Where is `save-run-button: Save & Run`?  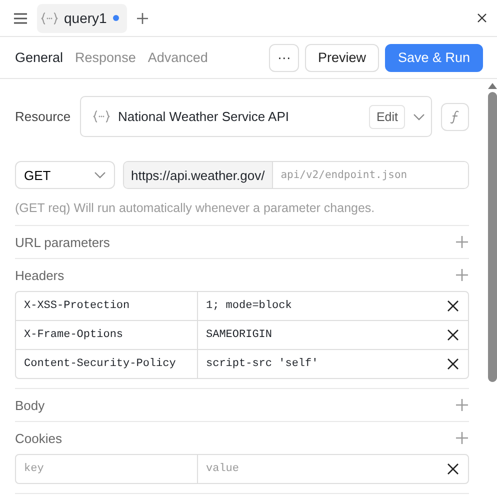
save-run-button: Save & Run is located at coordinates (433, 58).